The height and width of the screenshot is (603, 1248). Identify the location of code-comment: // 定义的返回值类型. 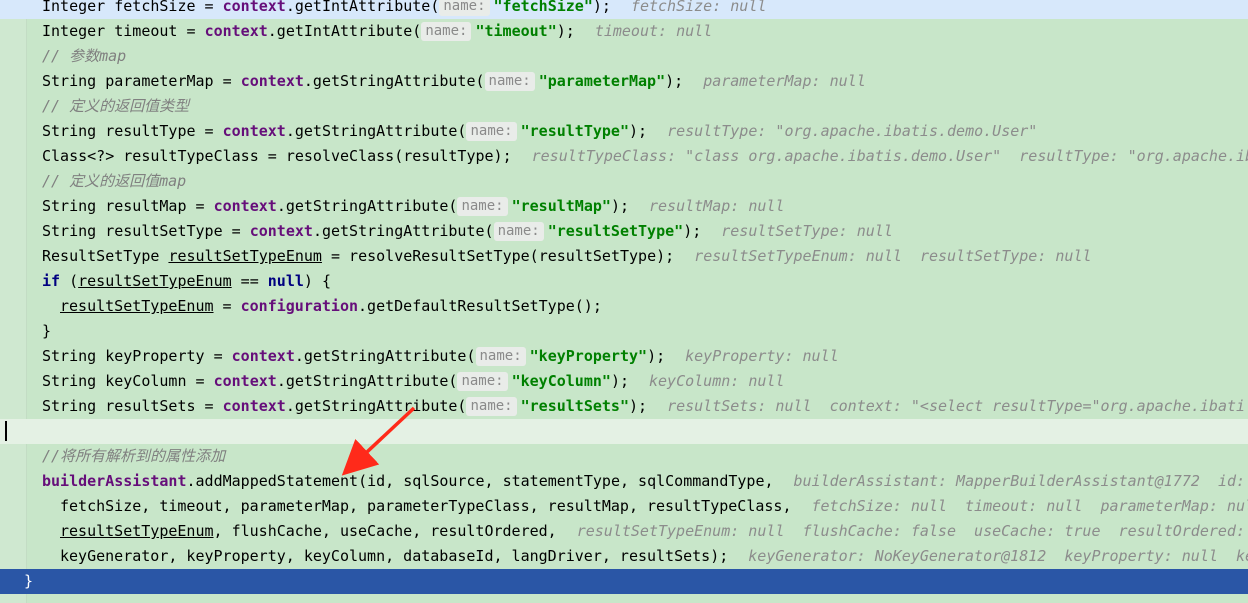
(116, 106).